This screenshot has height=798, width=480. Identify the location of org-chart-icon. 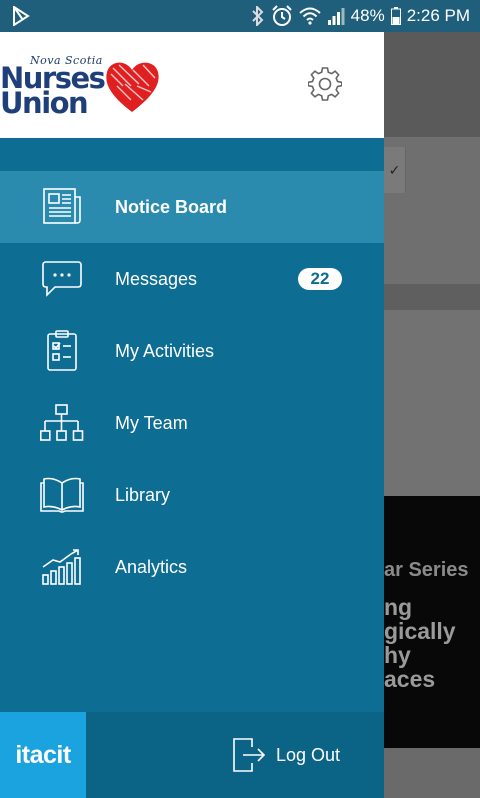
(62, 423).